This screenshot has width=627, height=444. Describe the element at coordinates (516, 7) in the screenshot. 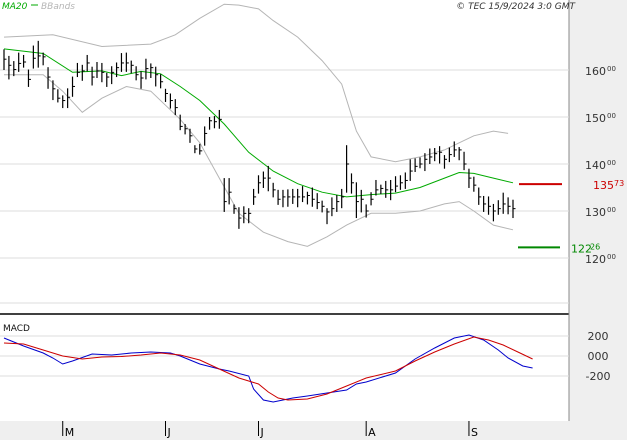

I see `copyright-text: © TEC 15/9/2024 3:0 GMT` at that location.